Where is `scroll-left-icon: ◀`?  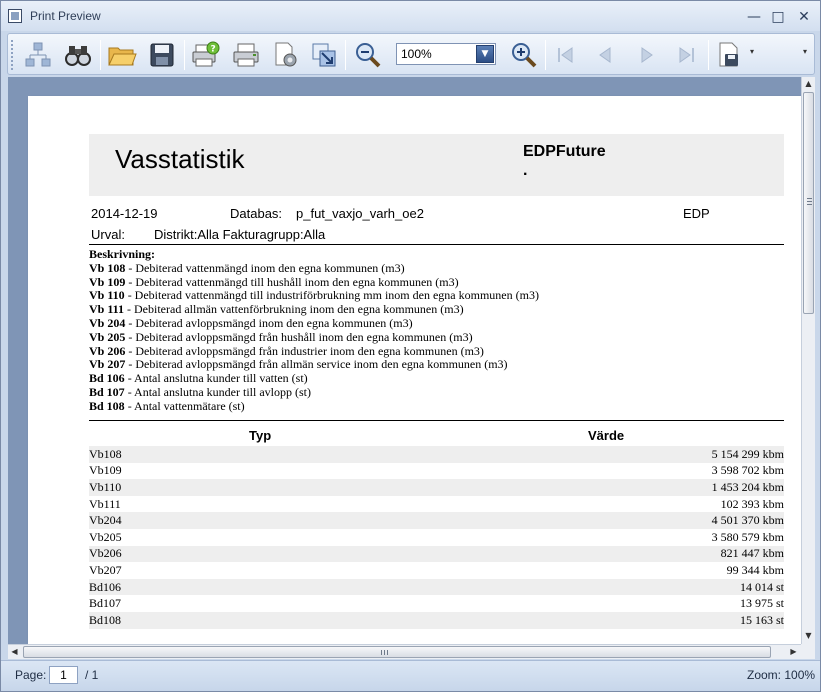
scroll-left-icon: ◀ is located at coordinates (14, 652).